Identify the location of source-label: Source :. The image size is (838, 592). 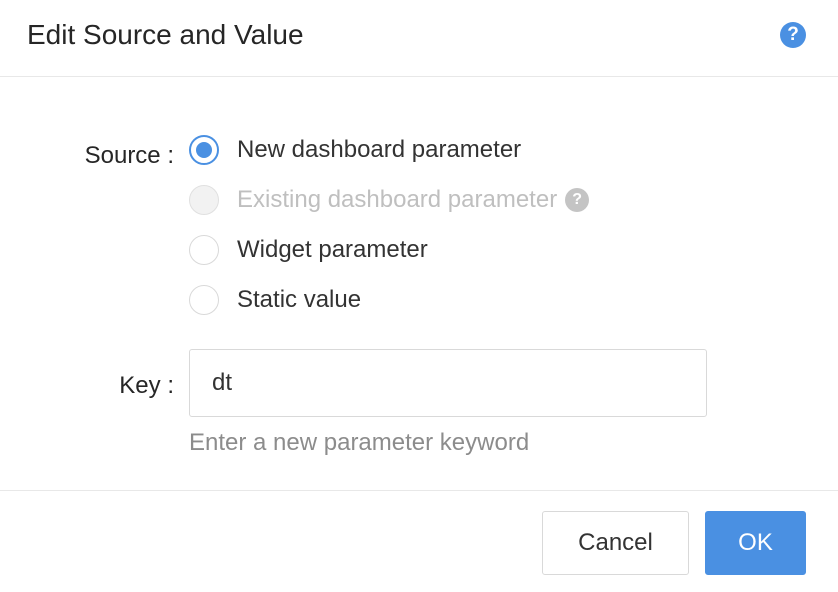
(129, 155).